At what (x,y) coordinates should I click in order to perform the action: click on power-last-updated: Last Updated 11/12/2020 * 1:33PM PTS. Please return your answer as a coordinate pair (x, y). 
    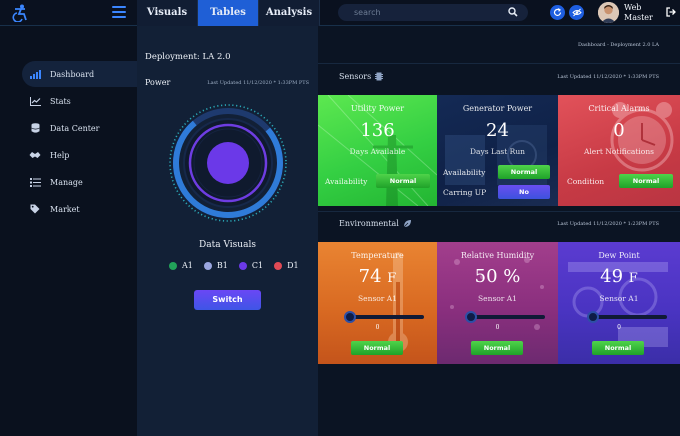
    Looking at the image, I should click on (258, 83).